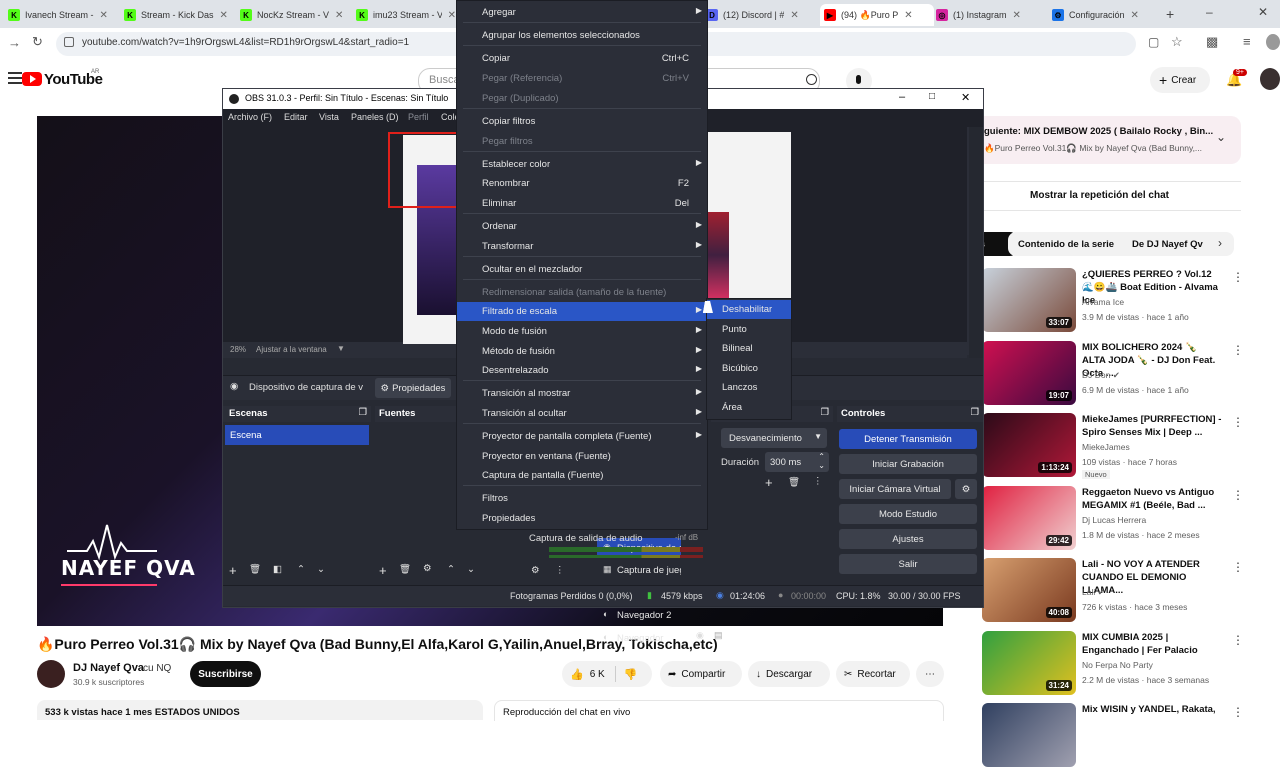 This screenshot has width=1280, height=771. I want to click on submenu-item: Área, so click(749, 407).